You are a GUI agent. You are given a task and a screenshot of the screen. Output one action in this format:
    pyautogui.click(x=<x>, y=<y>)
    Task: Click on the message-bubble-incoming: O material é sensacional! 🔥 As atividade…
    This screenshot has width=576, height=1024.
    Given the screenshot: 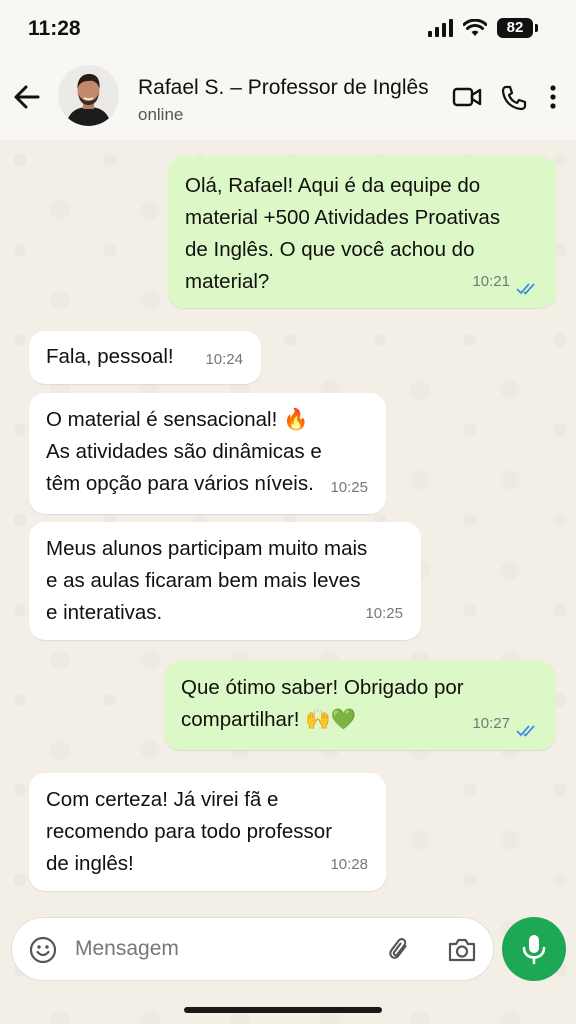 What is the action you would take?
    pyautogui.click(x=207, y=453)
    